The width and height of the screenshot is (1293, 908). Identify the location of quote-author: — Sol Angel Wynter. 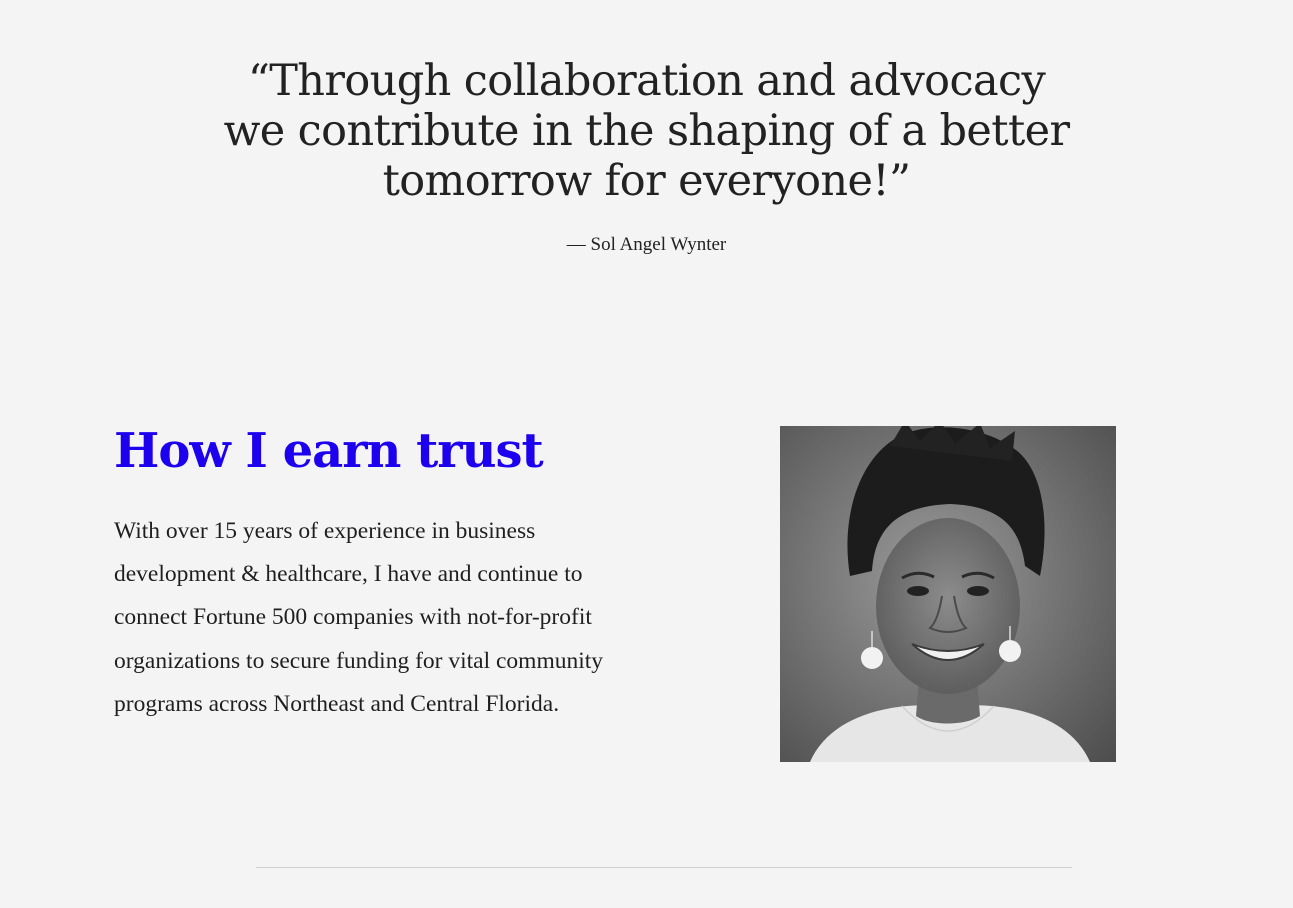
(646, 244).